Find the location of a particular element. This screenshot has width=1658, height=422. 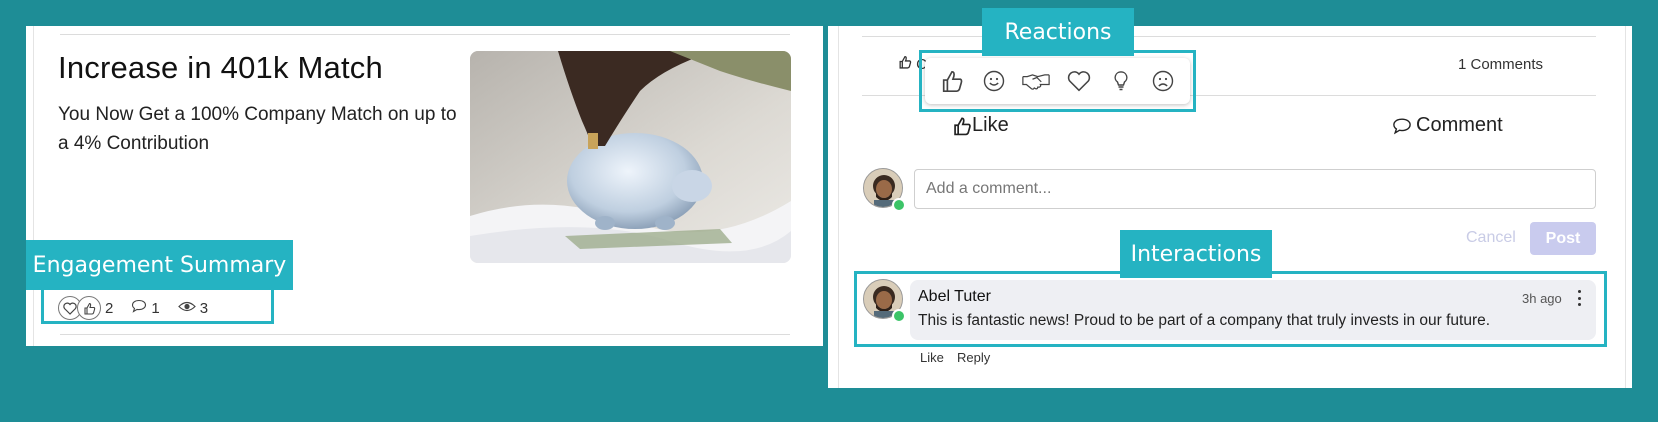

bottom-divider is located at coordinates (425, 334).